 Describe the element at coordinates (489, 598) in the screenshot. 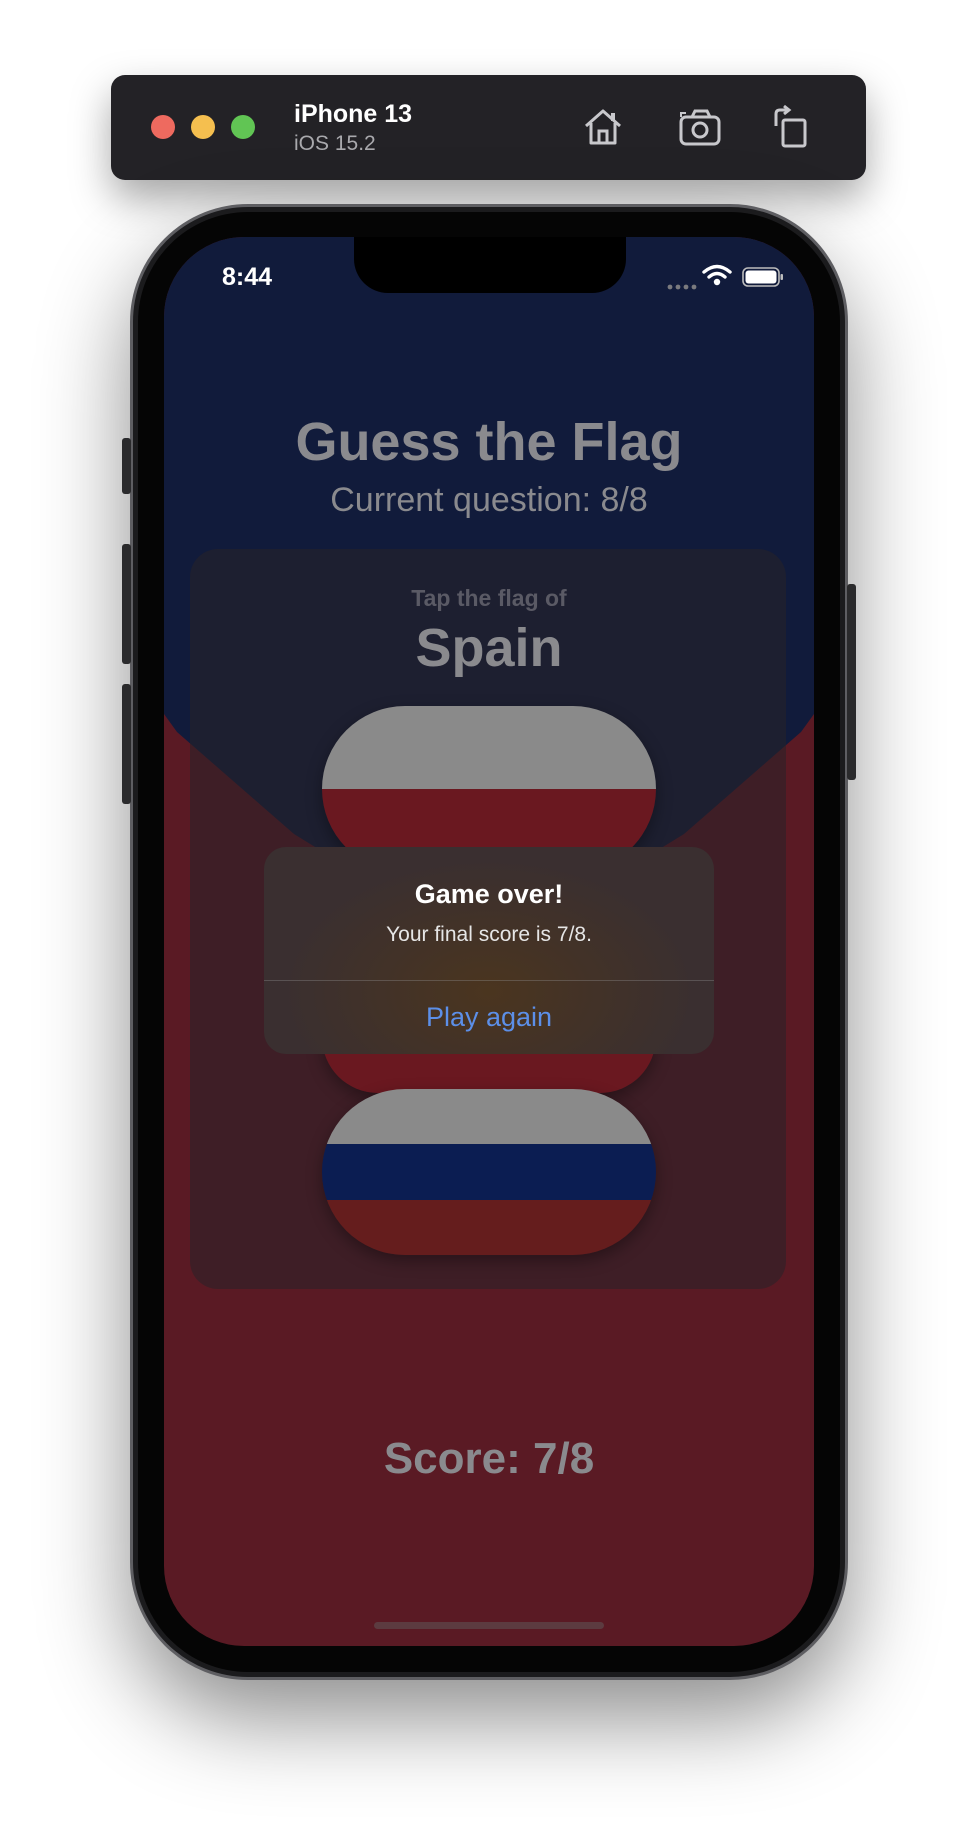

I see `prompt-label: Tap the flag of` at that location.